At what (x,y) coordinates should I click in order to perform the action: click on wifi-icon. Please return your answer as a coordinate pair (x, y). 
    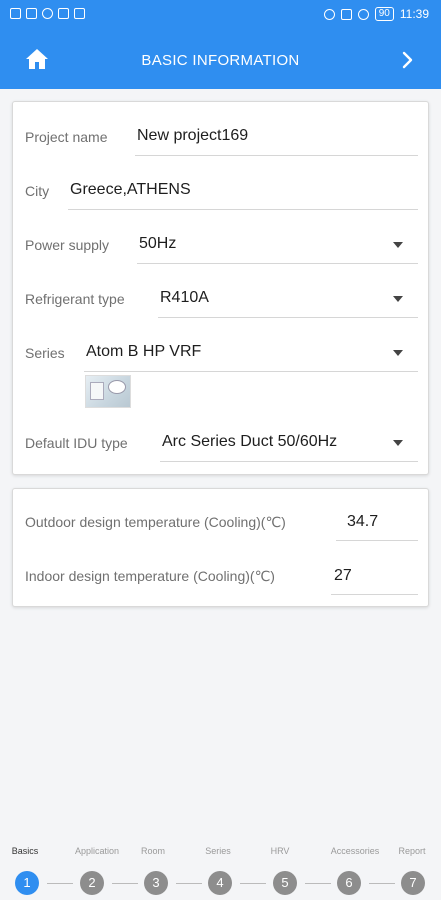
    Looking at the image, I should click on (47, 13).